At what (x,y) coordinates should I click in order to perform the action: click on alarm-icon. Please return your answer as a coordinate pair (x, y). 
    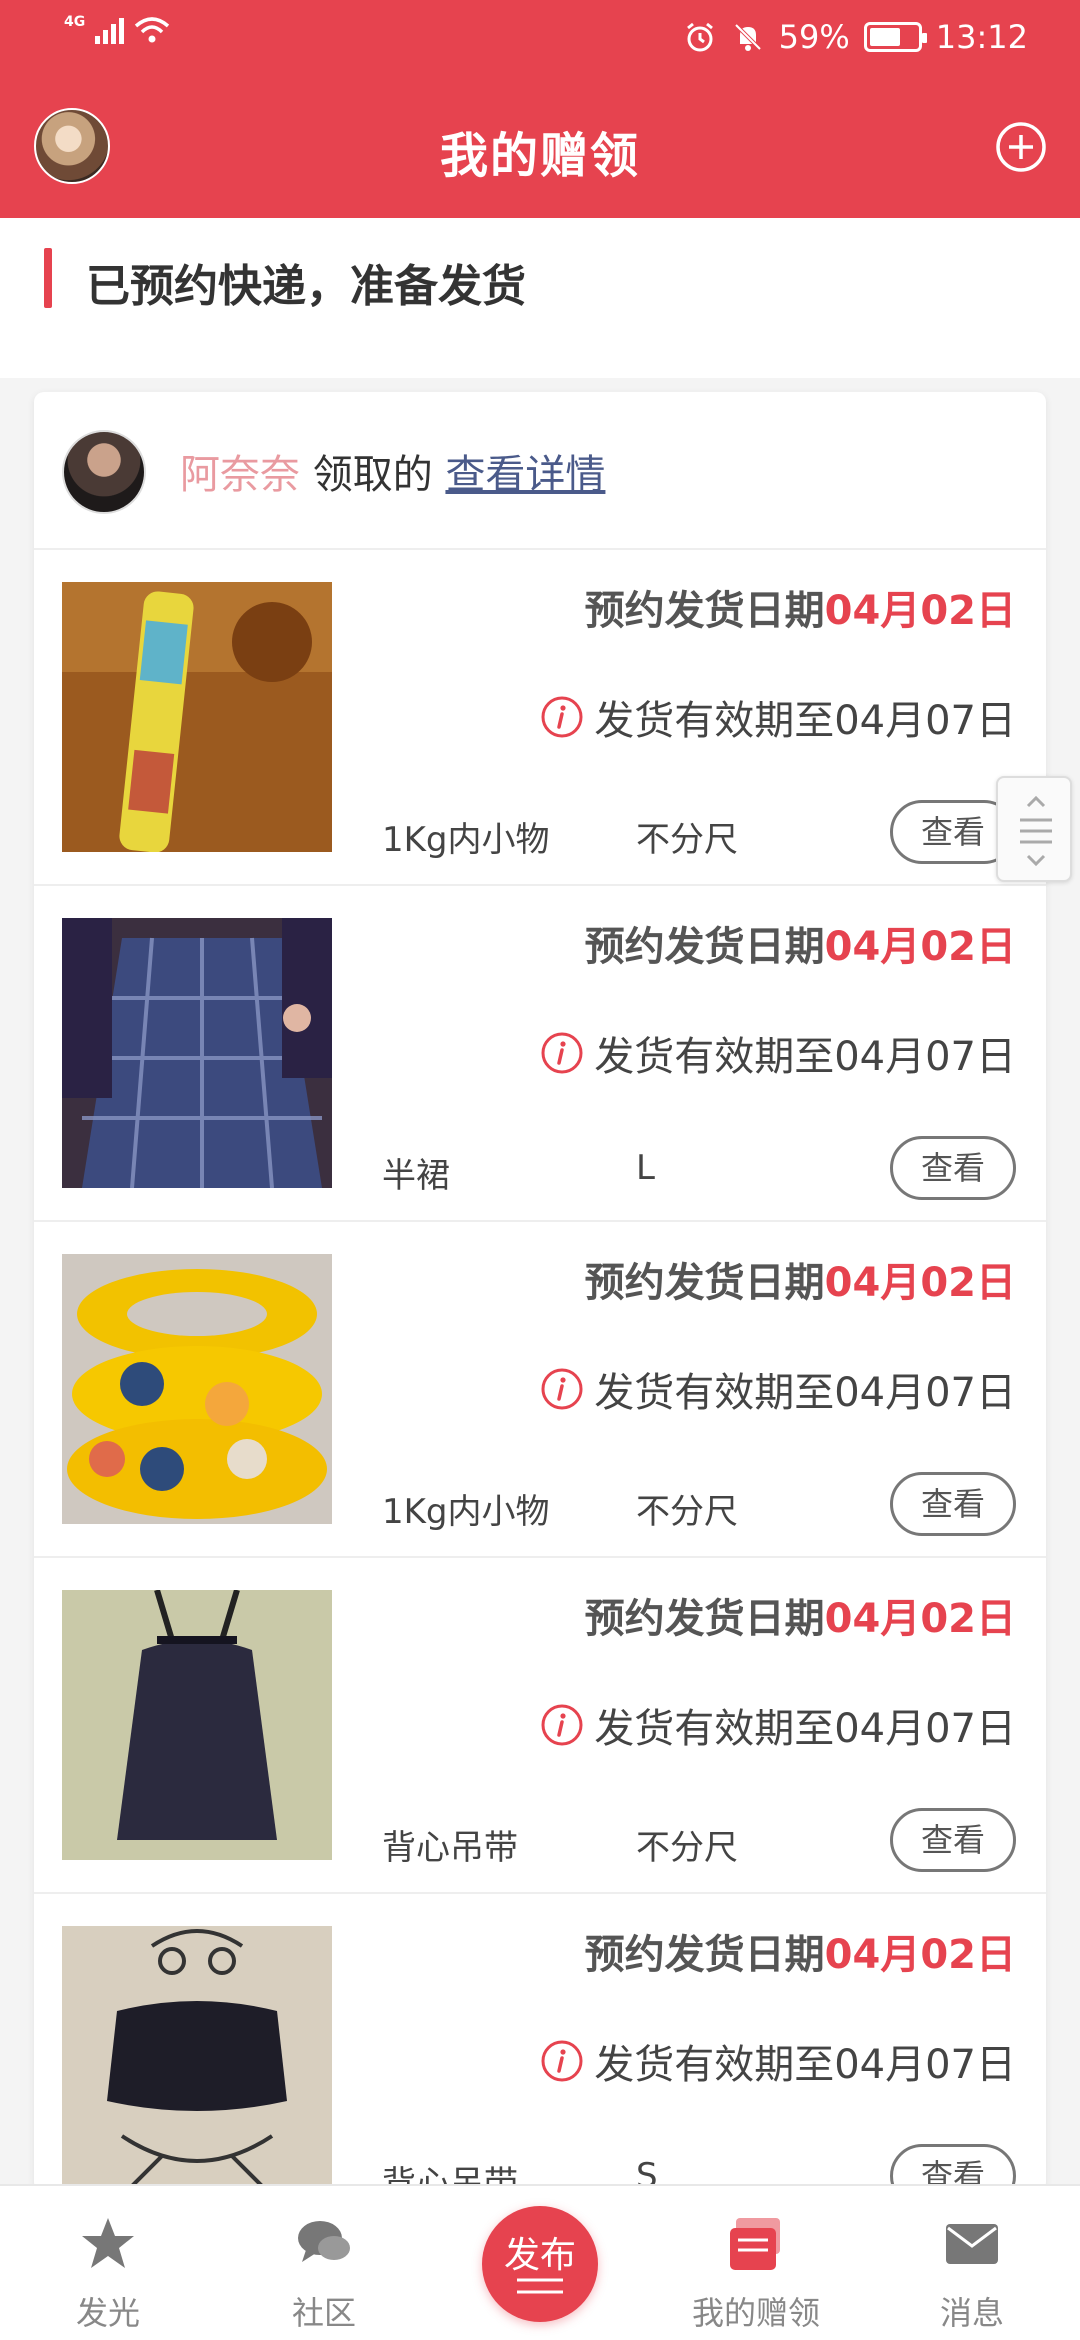
    Looking at the image, I should click on (699, 37).